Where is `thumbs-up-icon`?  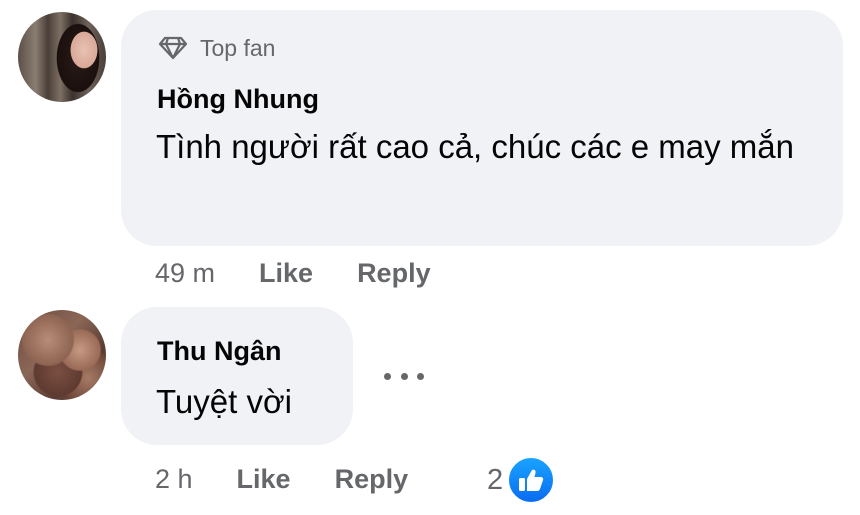 thumbs-up-icon is located at coordinates (531, 480).